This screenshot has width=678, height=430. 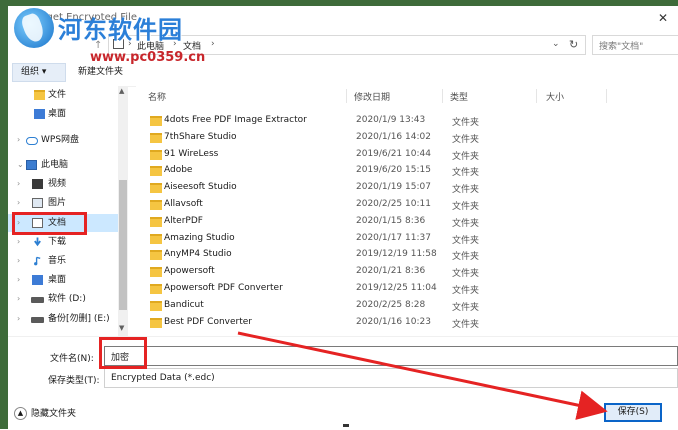 What do you see at coordinates (393, 321) in the screenshot?
I see `file-modified-date: 2020/1/16 10:23` at bounding box center [393, 321].